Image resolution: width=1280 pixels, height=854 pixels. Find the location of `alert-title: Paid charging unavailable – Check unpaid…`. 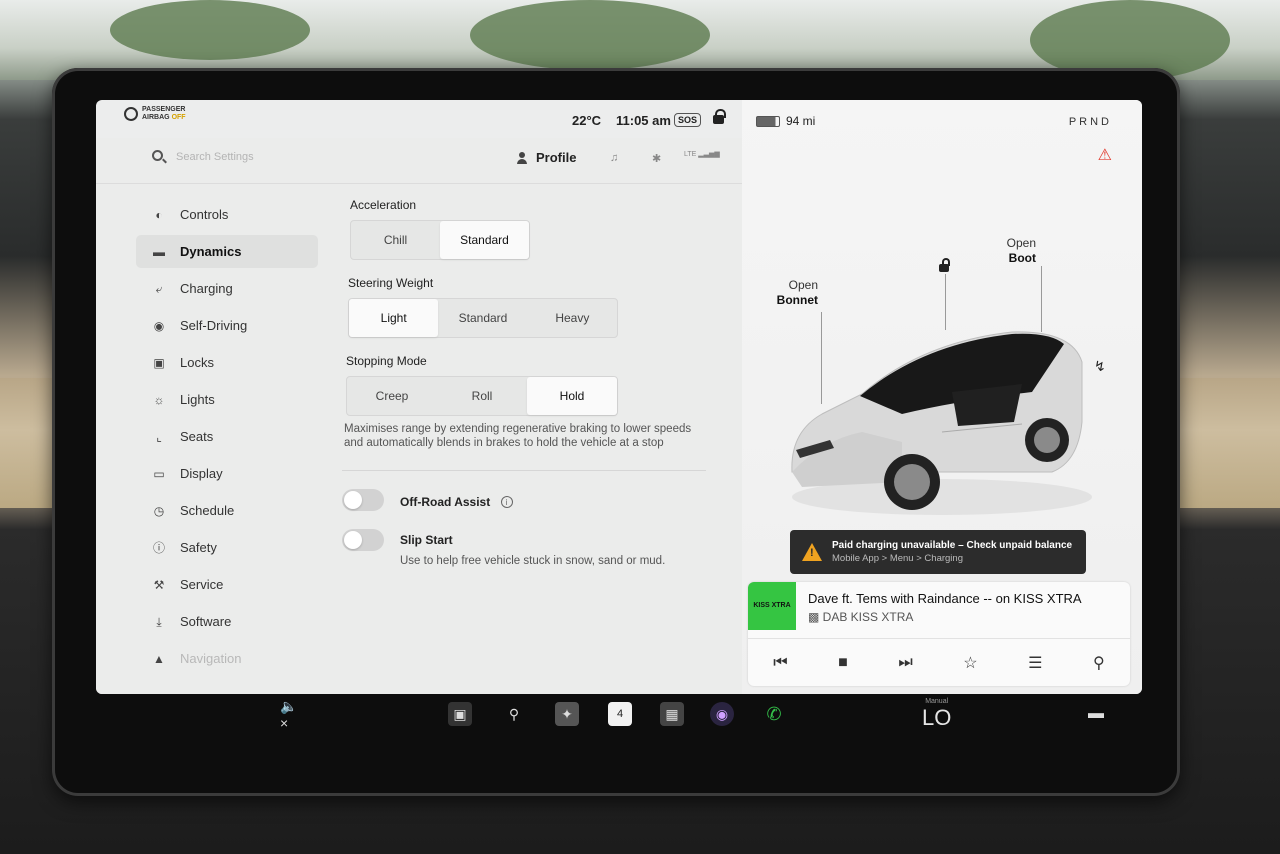

alert-title: Paid charging unavailable – Check unpaid… is located at coordinates (952, 545).